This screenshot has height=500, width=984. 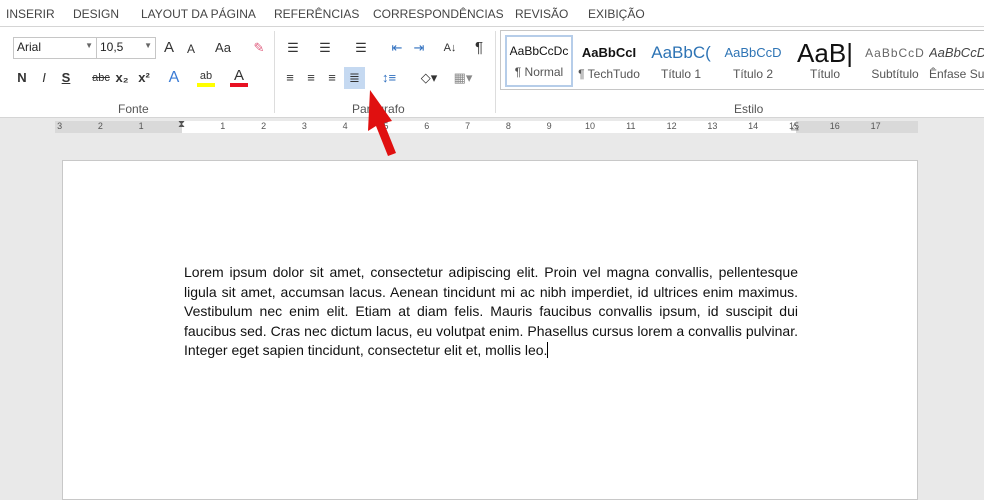 I want to click on show-marks-button: ¶, so click(x=479, y=48).